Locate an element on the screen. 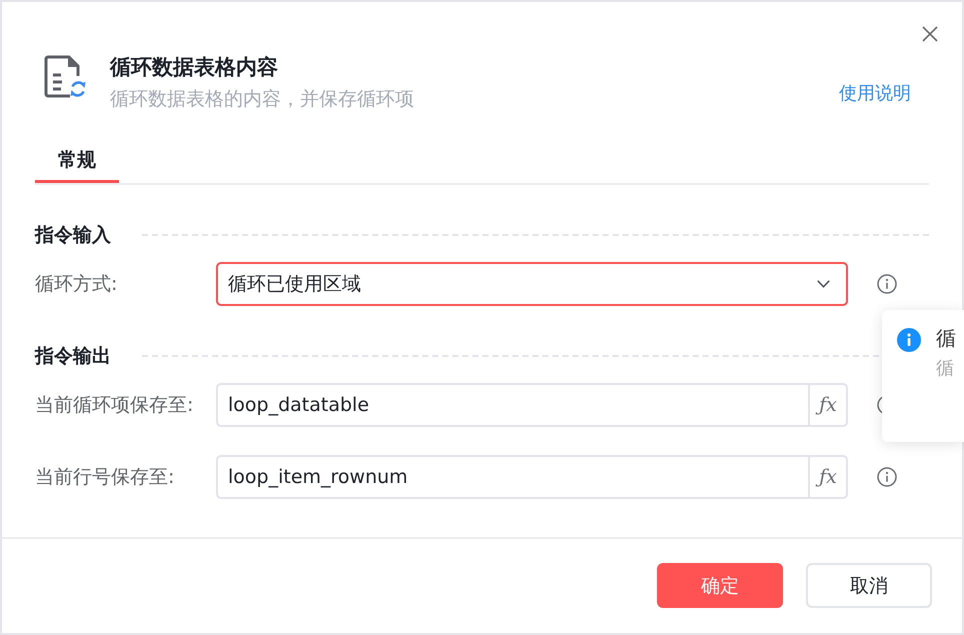 The height and width of the screenshot is (635, 964). variable-input: loop_datatable ƒx is located at coordinates (532, 405).